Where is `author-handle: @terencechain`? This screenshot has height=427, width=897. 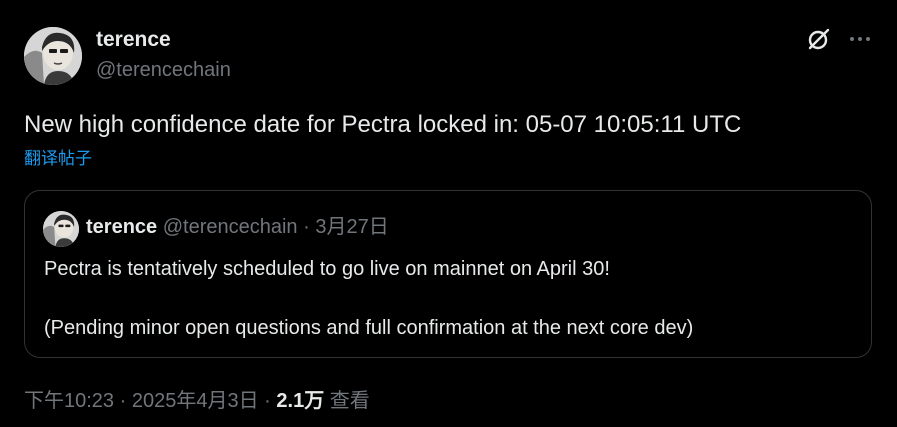
author-handle: @terencechain is located at coordinates (163, 70).